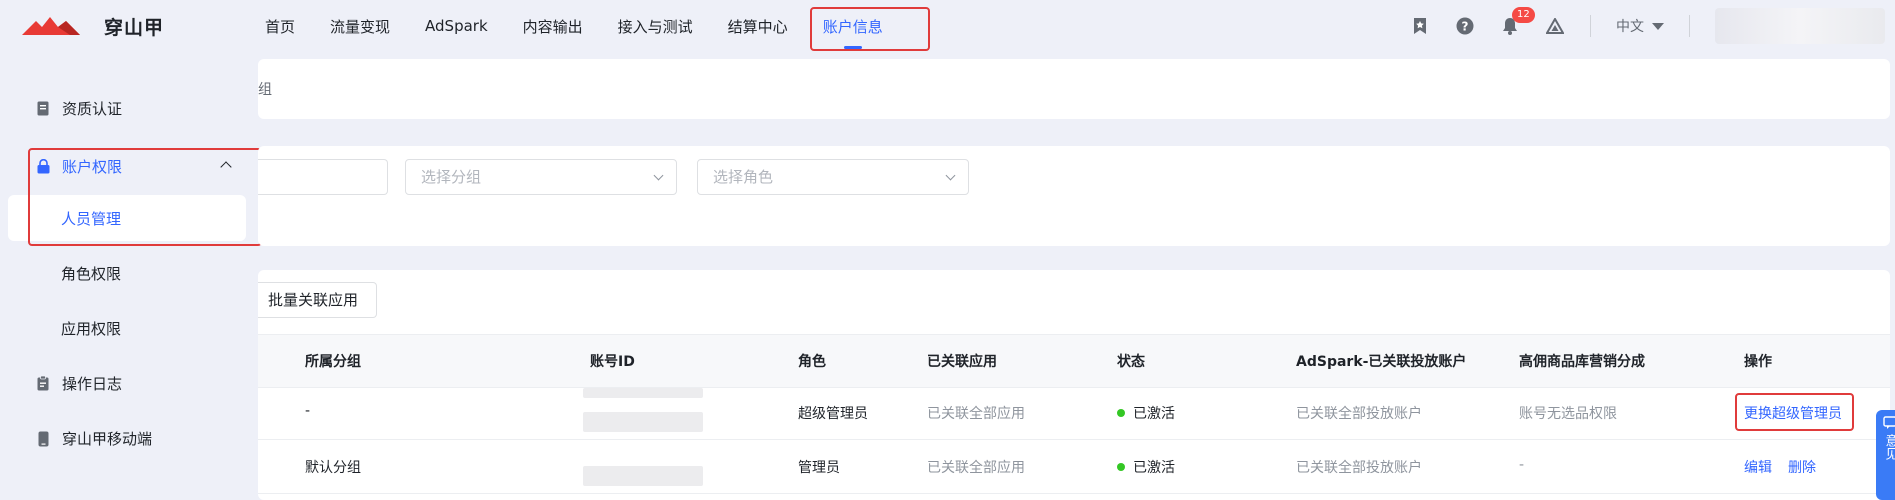  I want to click on batch-link-apps-button: 批量关联应用, so click(317, 300).